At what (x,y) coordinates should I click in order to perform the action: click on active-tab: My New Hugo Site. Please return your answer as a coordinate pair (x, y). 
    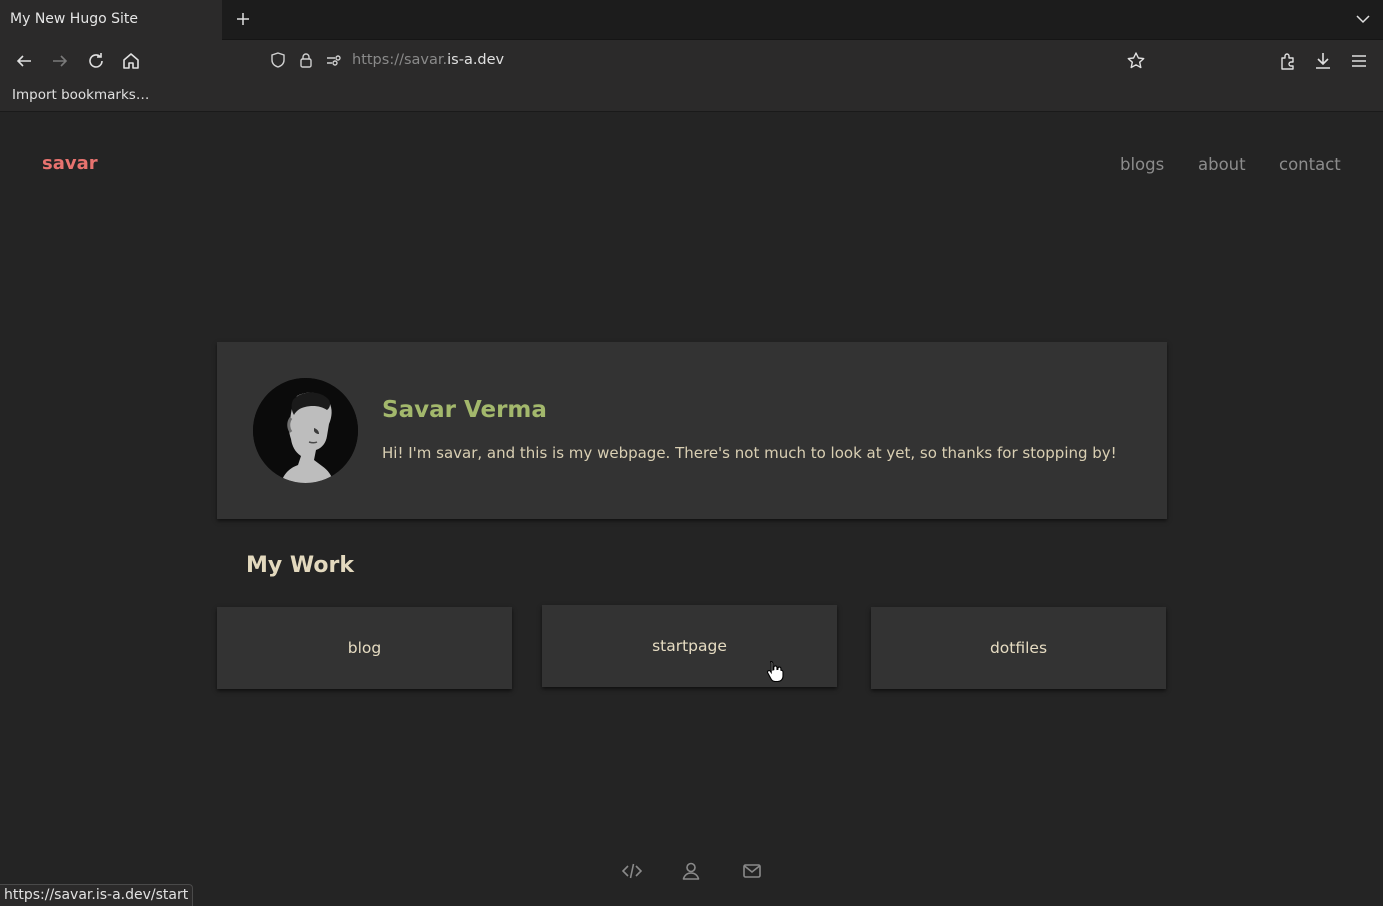
    Looking at the image, I should click on (111, 20).